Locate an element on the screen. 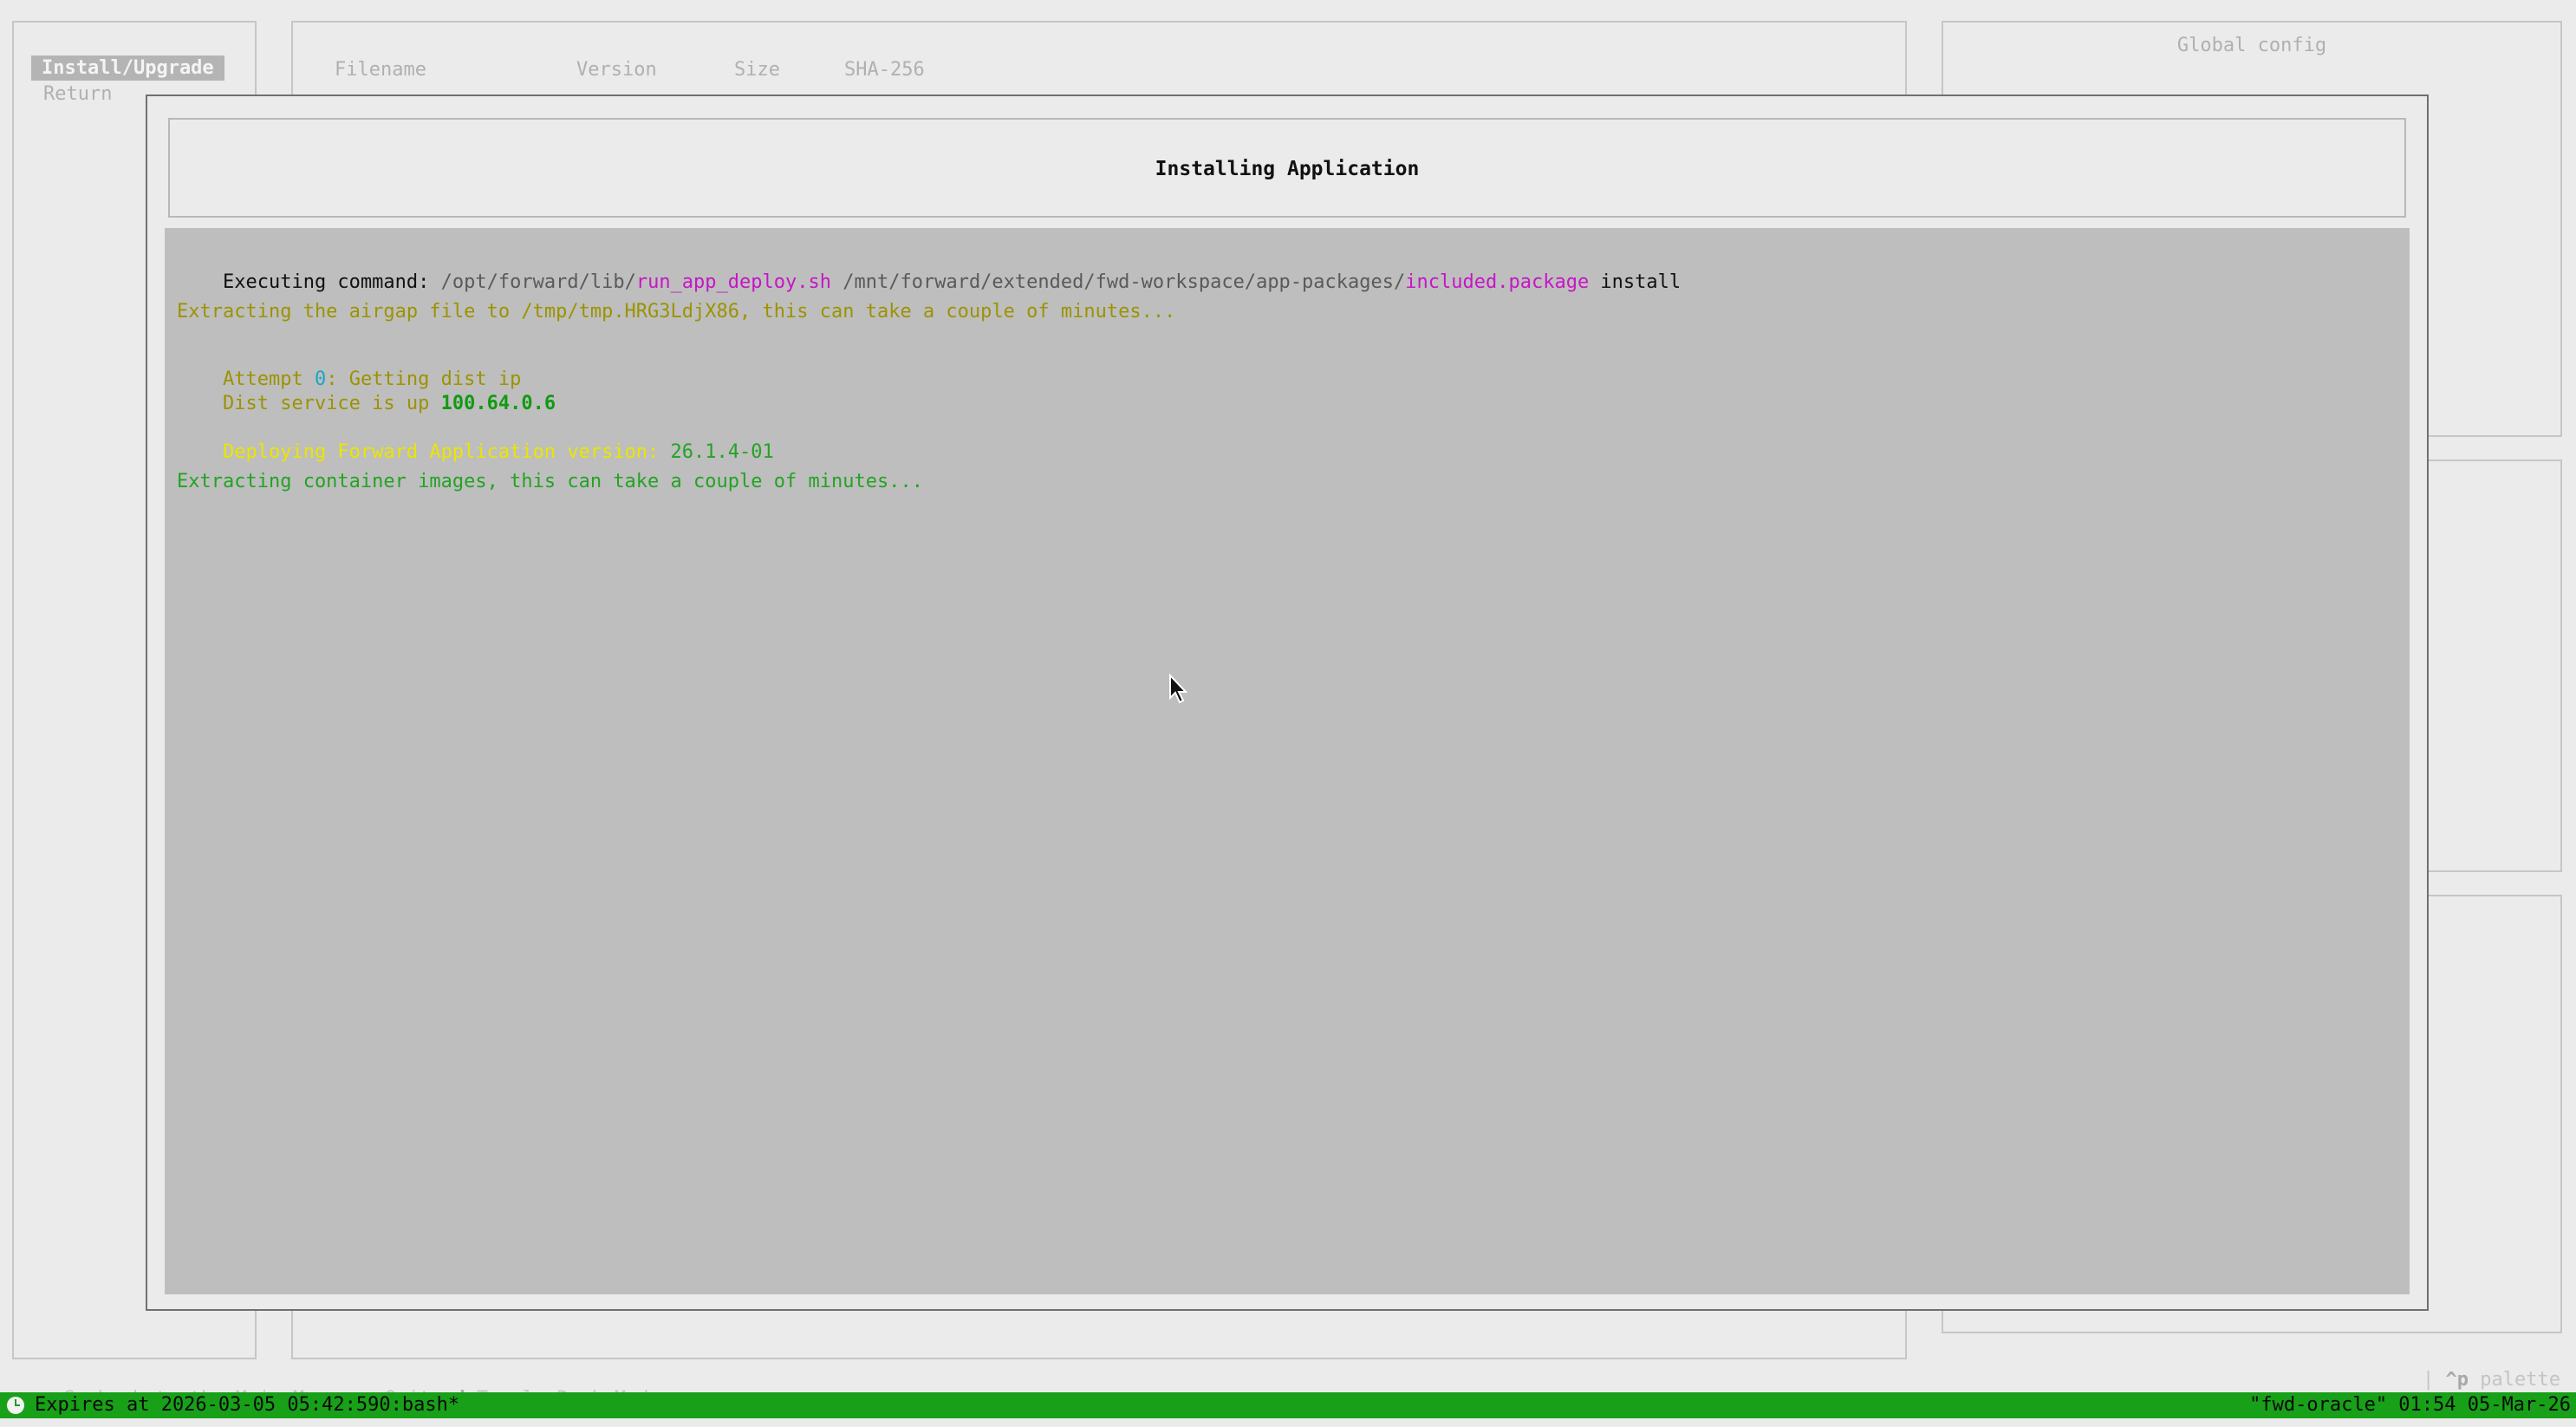 This screenshot has height=1427, width=2576. column-header-sha256: SHA-256 is located at coordinates (884, 70).